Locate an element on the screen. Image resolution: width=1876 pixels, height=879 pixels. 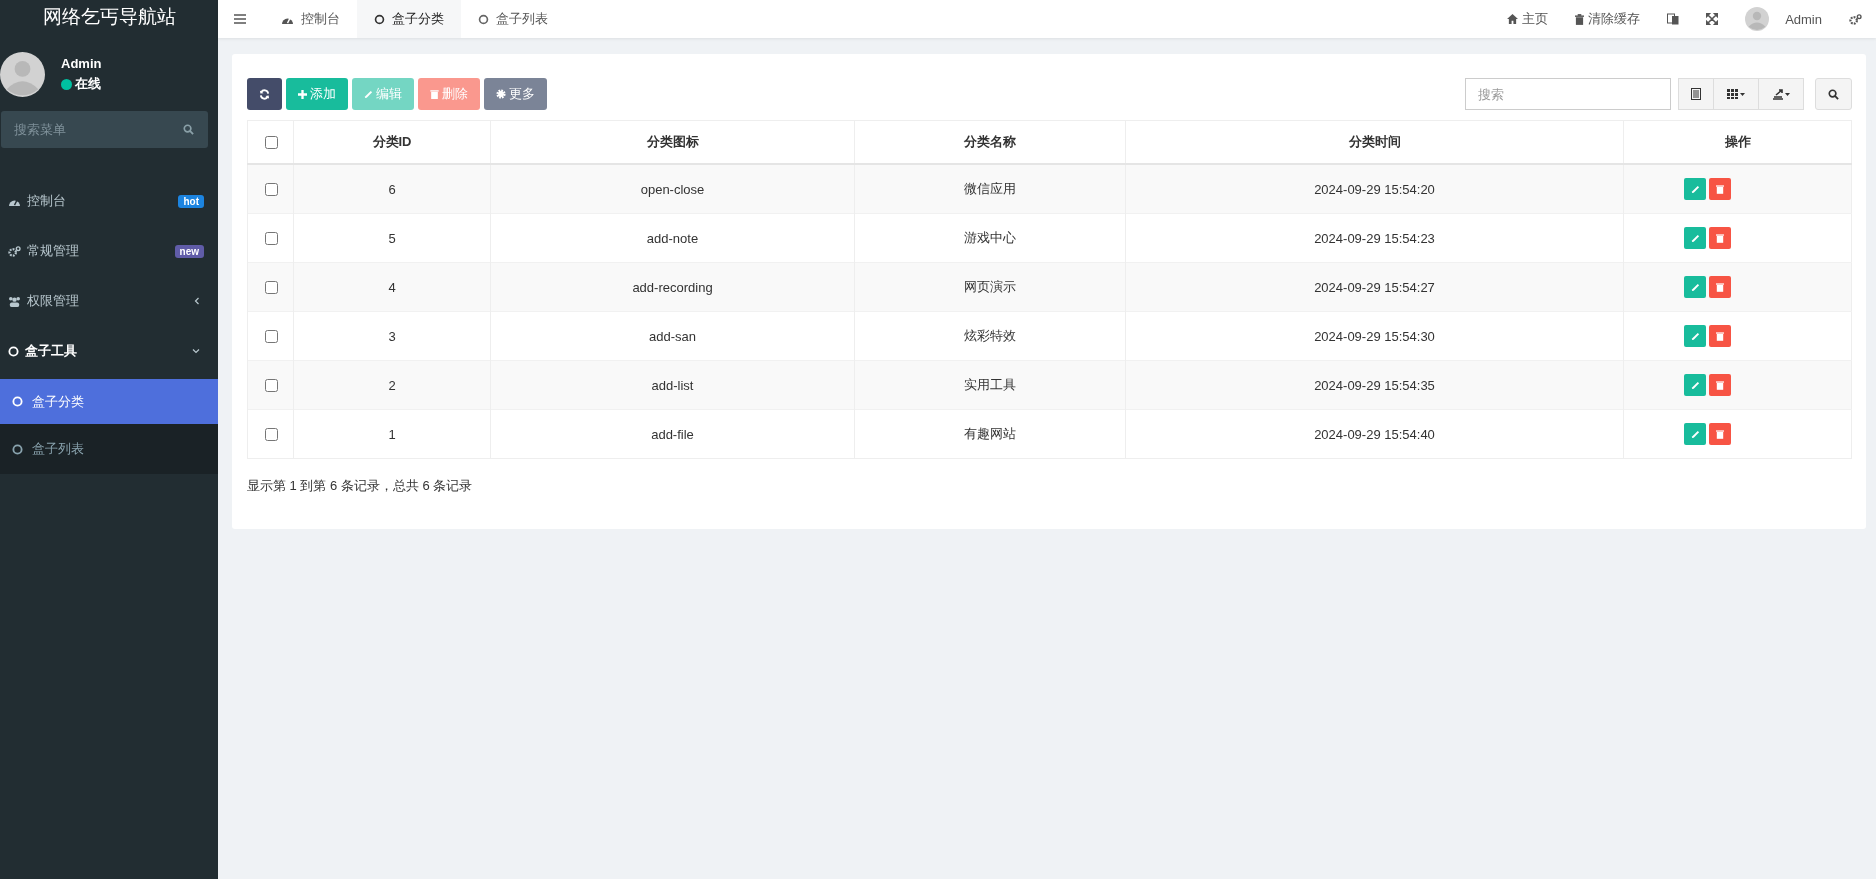
table-cell: add-recording is located at coordinates (672, 287).